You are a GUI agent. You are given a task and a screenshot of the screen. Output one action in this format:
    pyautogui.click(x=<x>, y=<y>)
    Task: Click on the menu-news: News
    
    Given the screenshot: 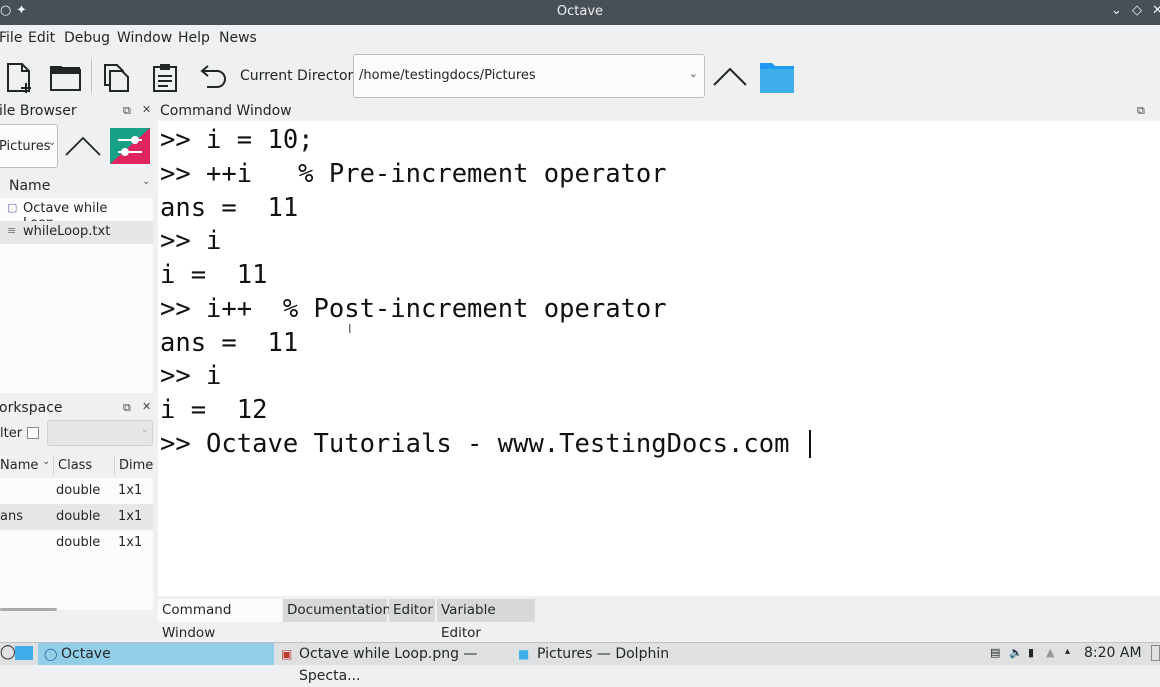 What is the action you would take?
    pyautogui.click(x=238, y=38)
    